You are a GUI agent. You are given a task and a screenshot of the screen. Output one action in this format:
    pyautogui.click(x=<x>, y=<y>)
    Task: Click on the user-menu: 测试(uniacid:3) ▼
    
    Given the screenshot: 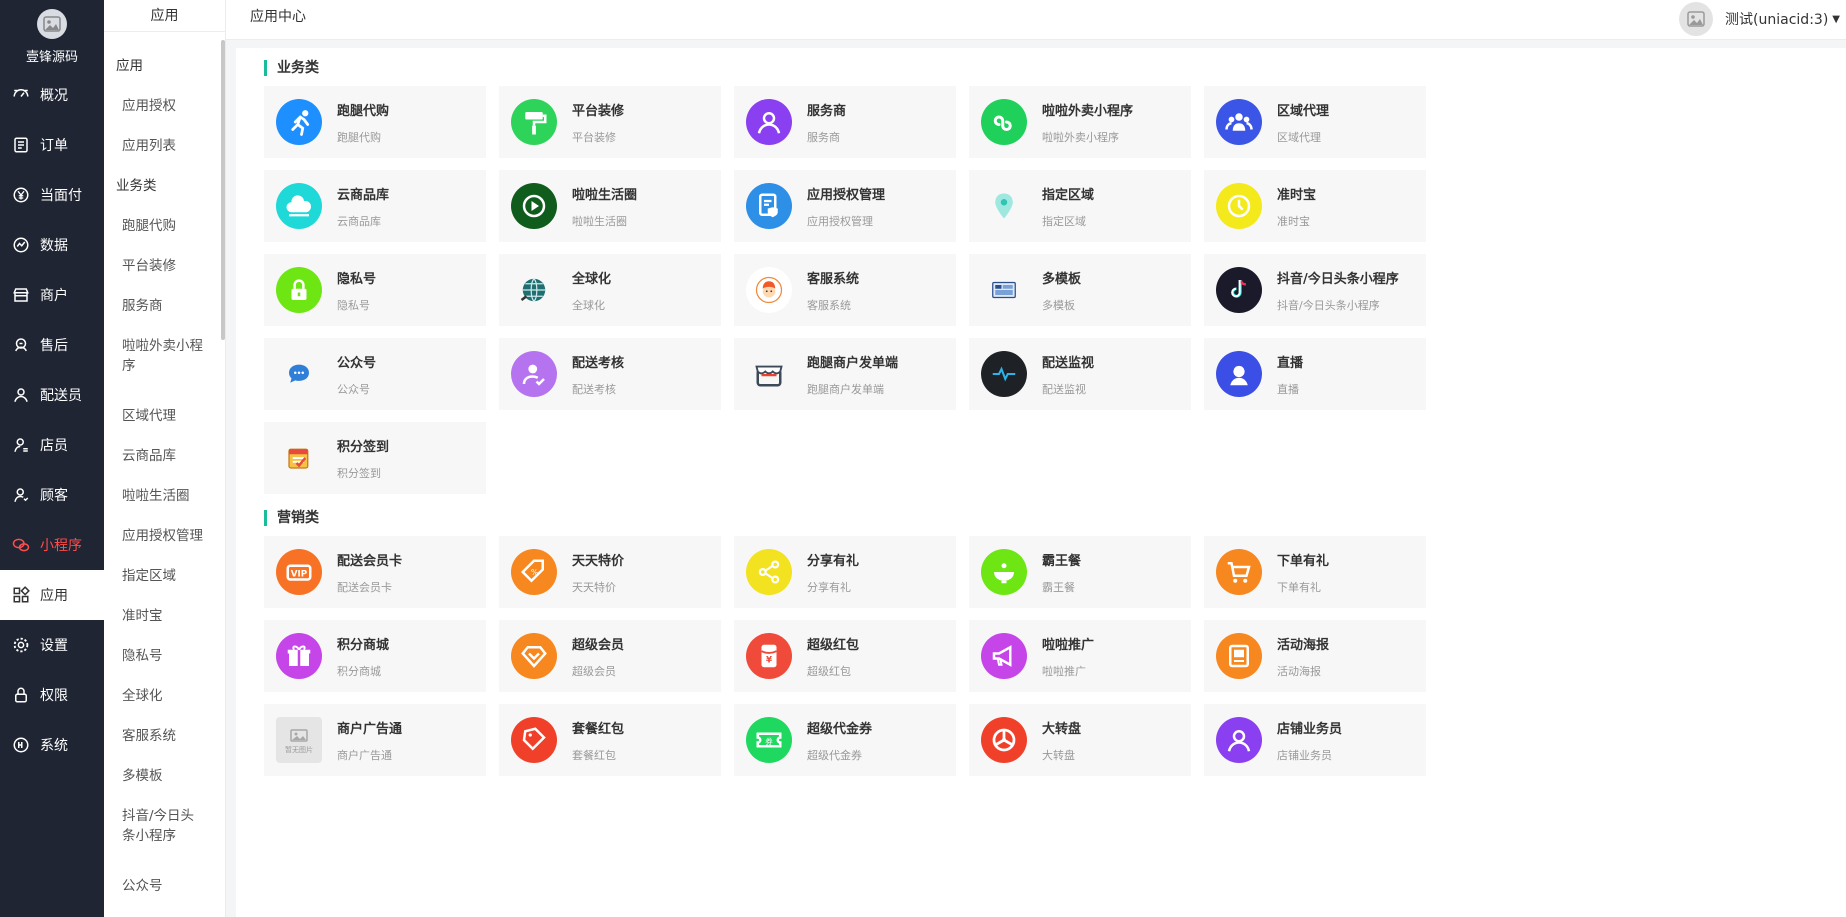 What is the action you would take?
    pyautogui.click(x=1759, y=19)
    